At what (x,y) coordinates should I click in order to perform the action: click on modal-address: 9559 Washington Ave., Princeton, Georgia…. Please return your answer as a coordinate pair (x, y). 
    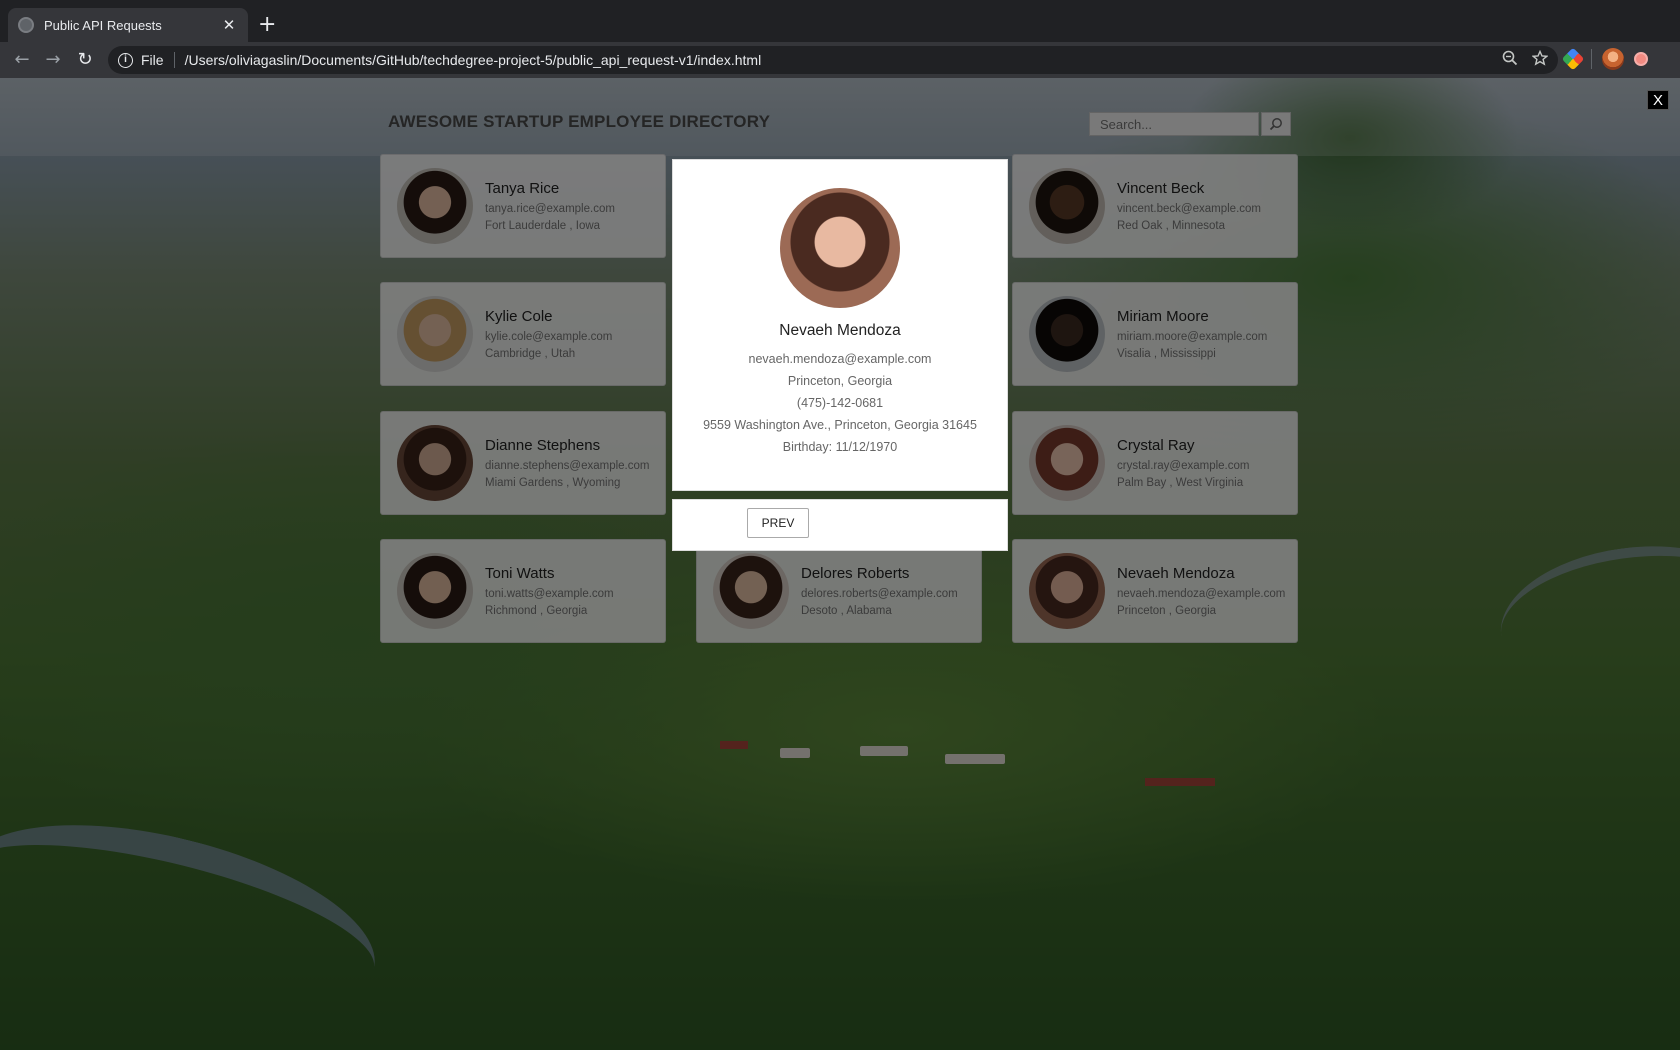
    Looking at the image, I should click on (840, 425).